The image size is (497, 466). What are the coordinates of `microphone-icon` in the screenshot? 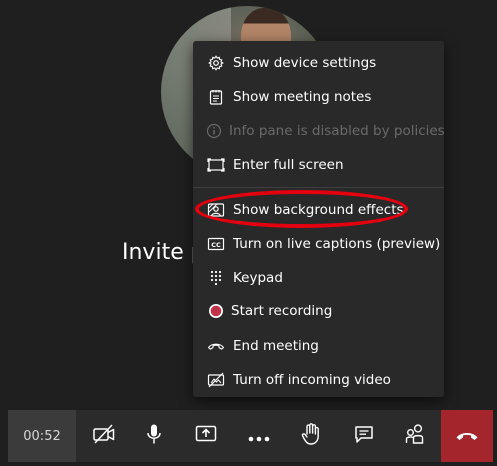 It's located at (154, 436).